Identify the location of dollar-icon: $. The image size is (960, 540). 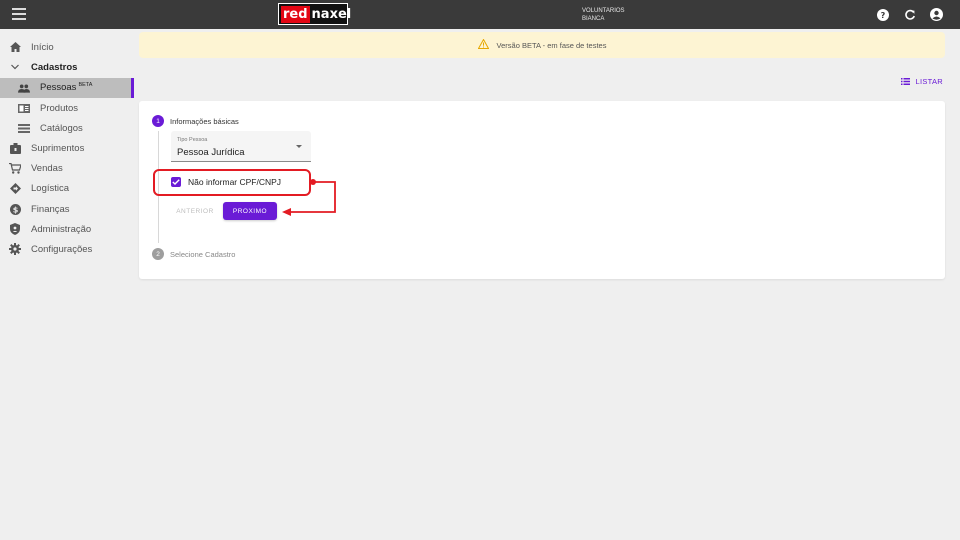
(15, 209).